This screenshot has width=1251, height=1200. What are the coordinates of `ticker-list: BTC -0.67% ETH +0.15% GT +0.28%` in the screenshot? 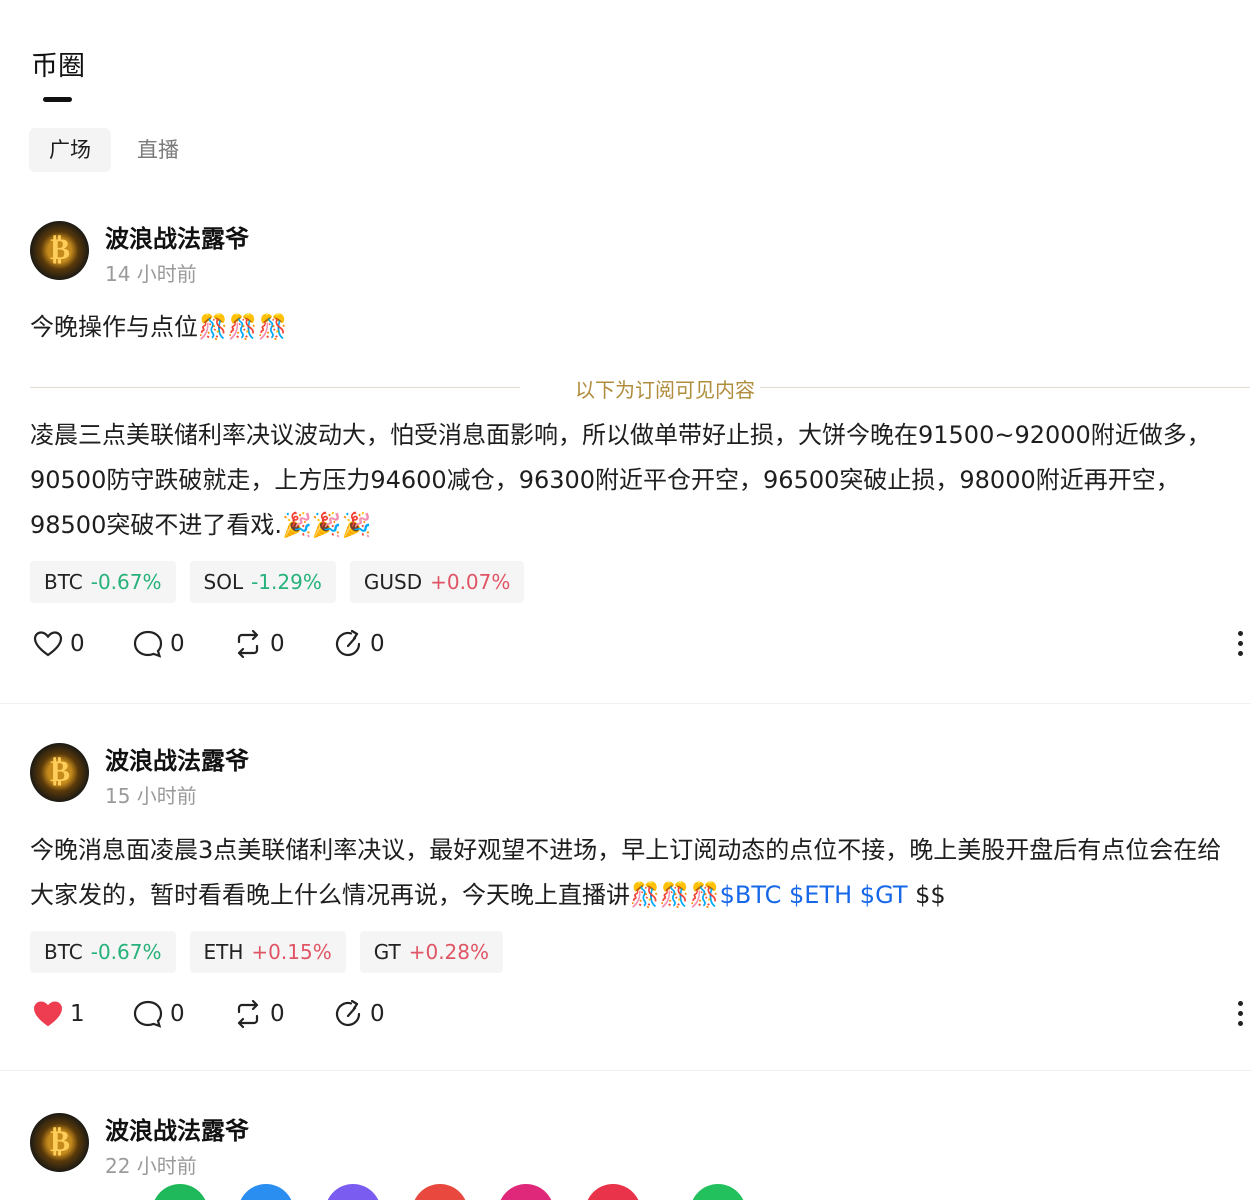 It's located at (267, 952).